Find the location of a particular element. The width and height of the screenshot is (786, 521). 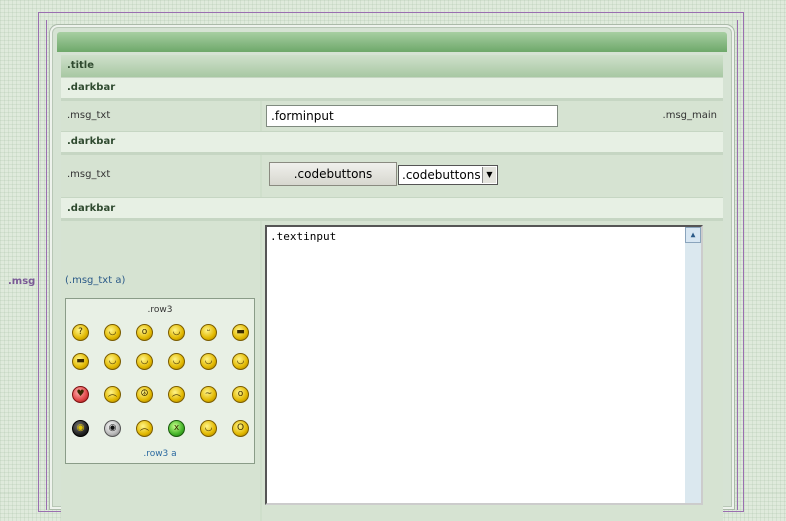

codebuttons-row: .msg_txt .codebuttons .codebuttons ▼ is located at coordinates (392, 176).